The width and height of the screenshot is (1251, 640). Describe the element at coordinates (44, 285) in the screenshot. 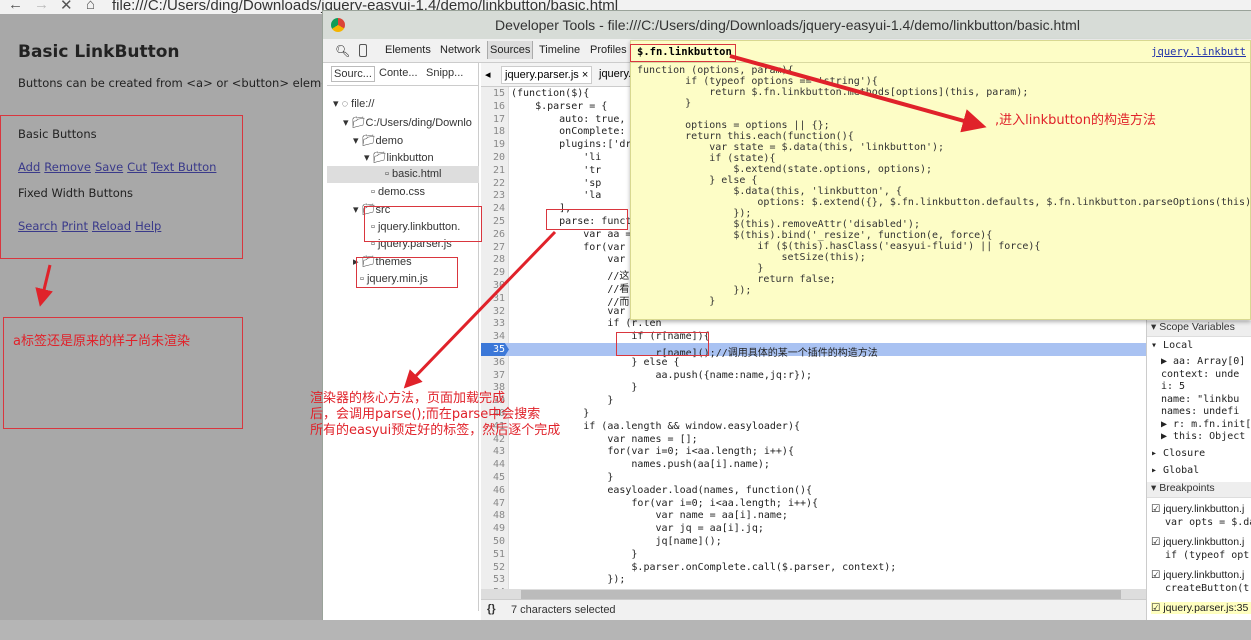

I see `arrow-down` at that location.